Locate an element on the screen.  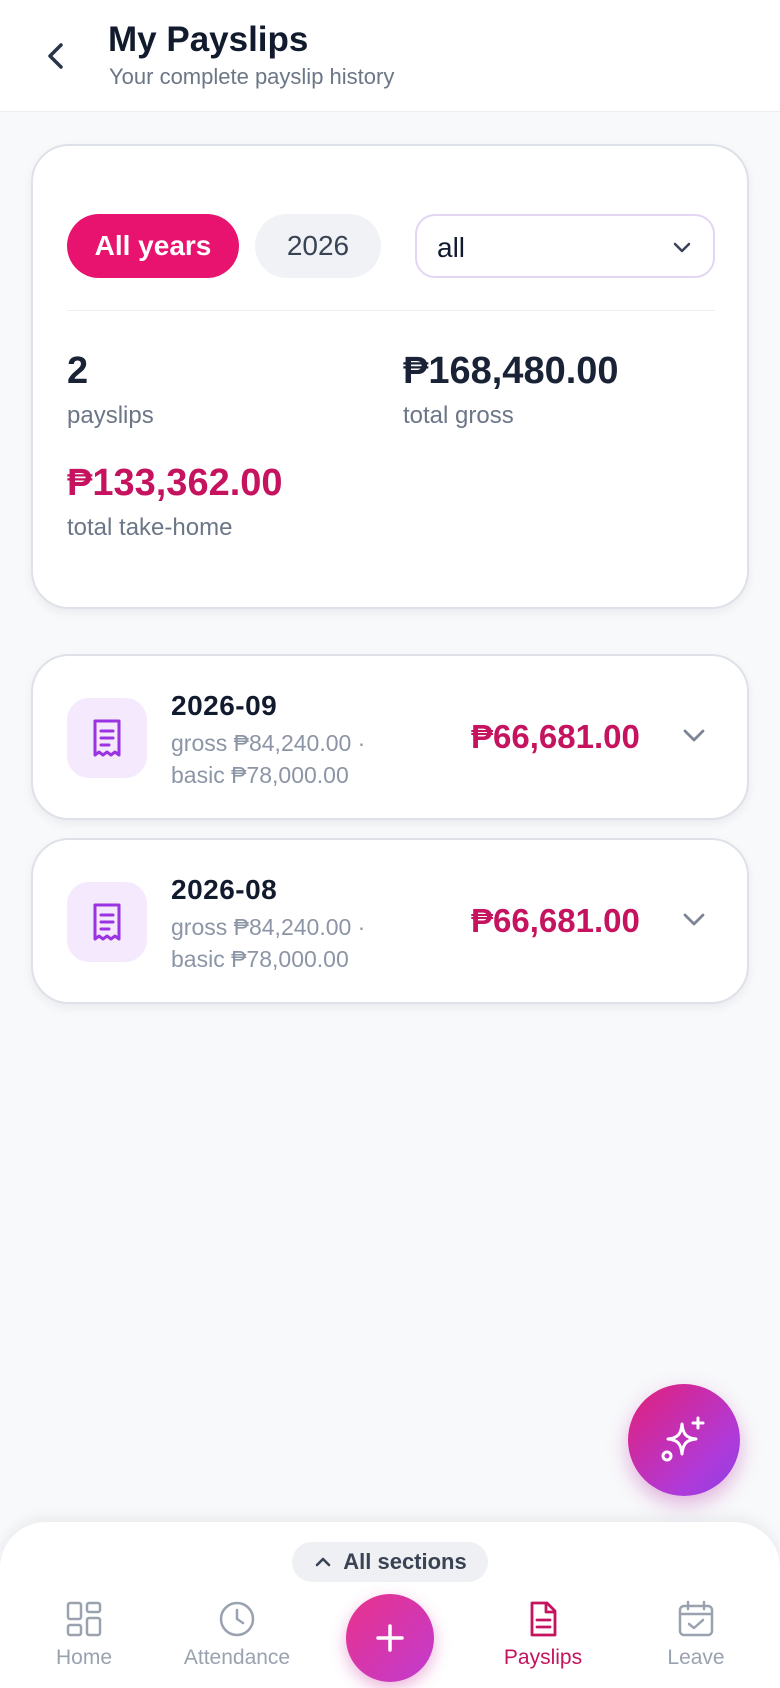
page-title: My Payslips is located at coordinates (208, 39).